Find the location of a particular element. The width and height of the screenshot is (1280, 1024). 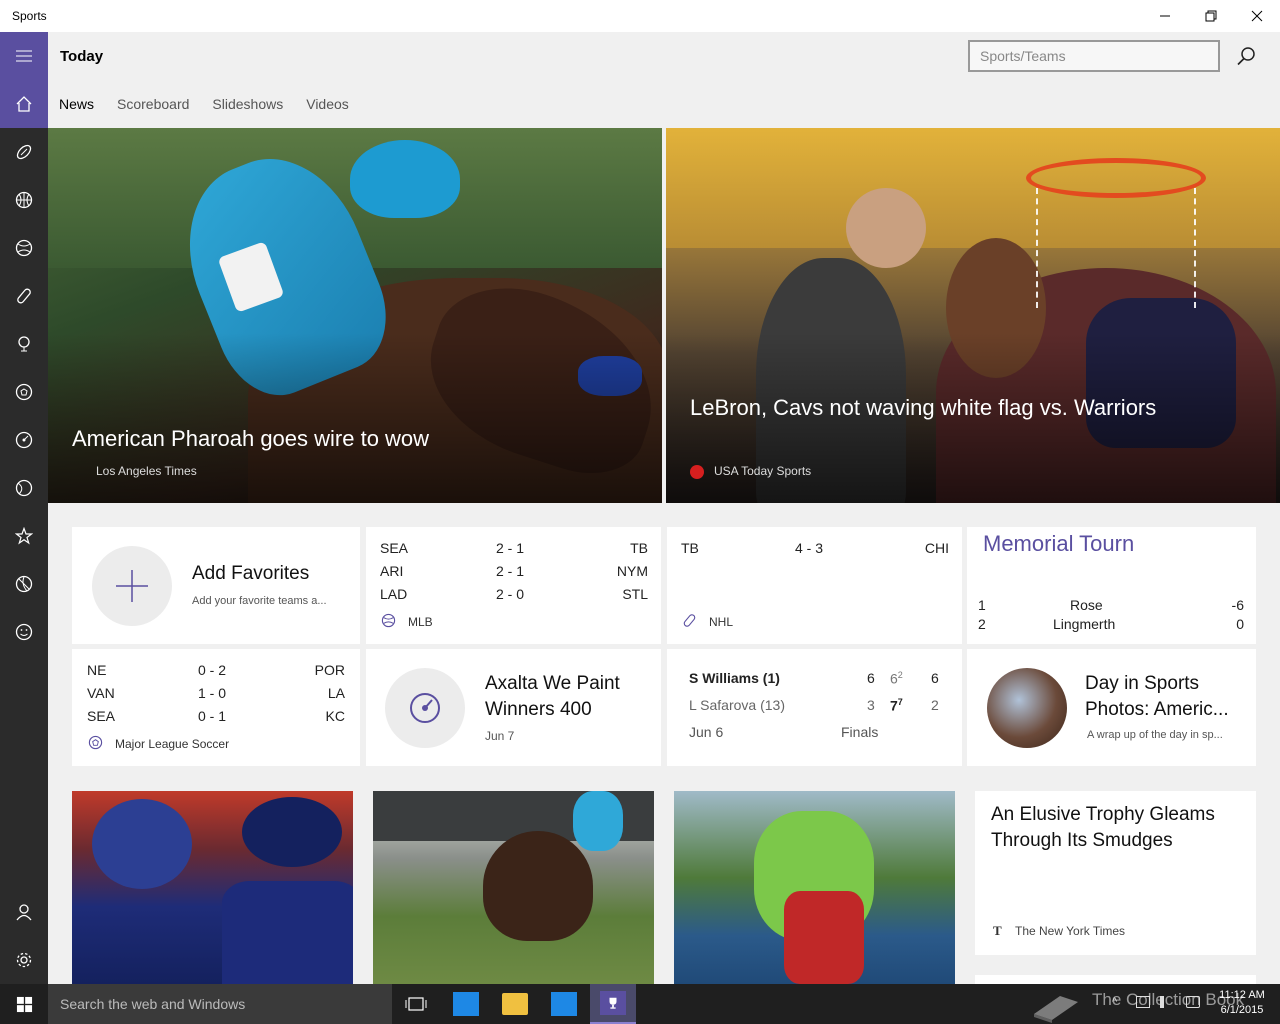

motorsports-badge is located at coordinates (425, 708).